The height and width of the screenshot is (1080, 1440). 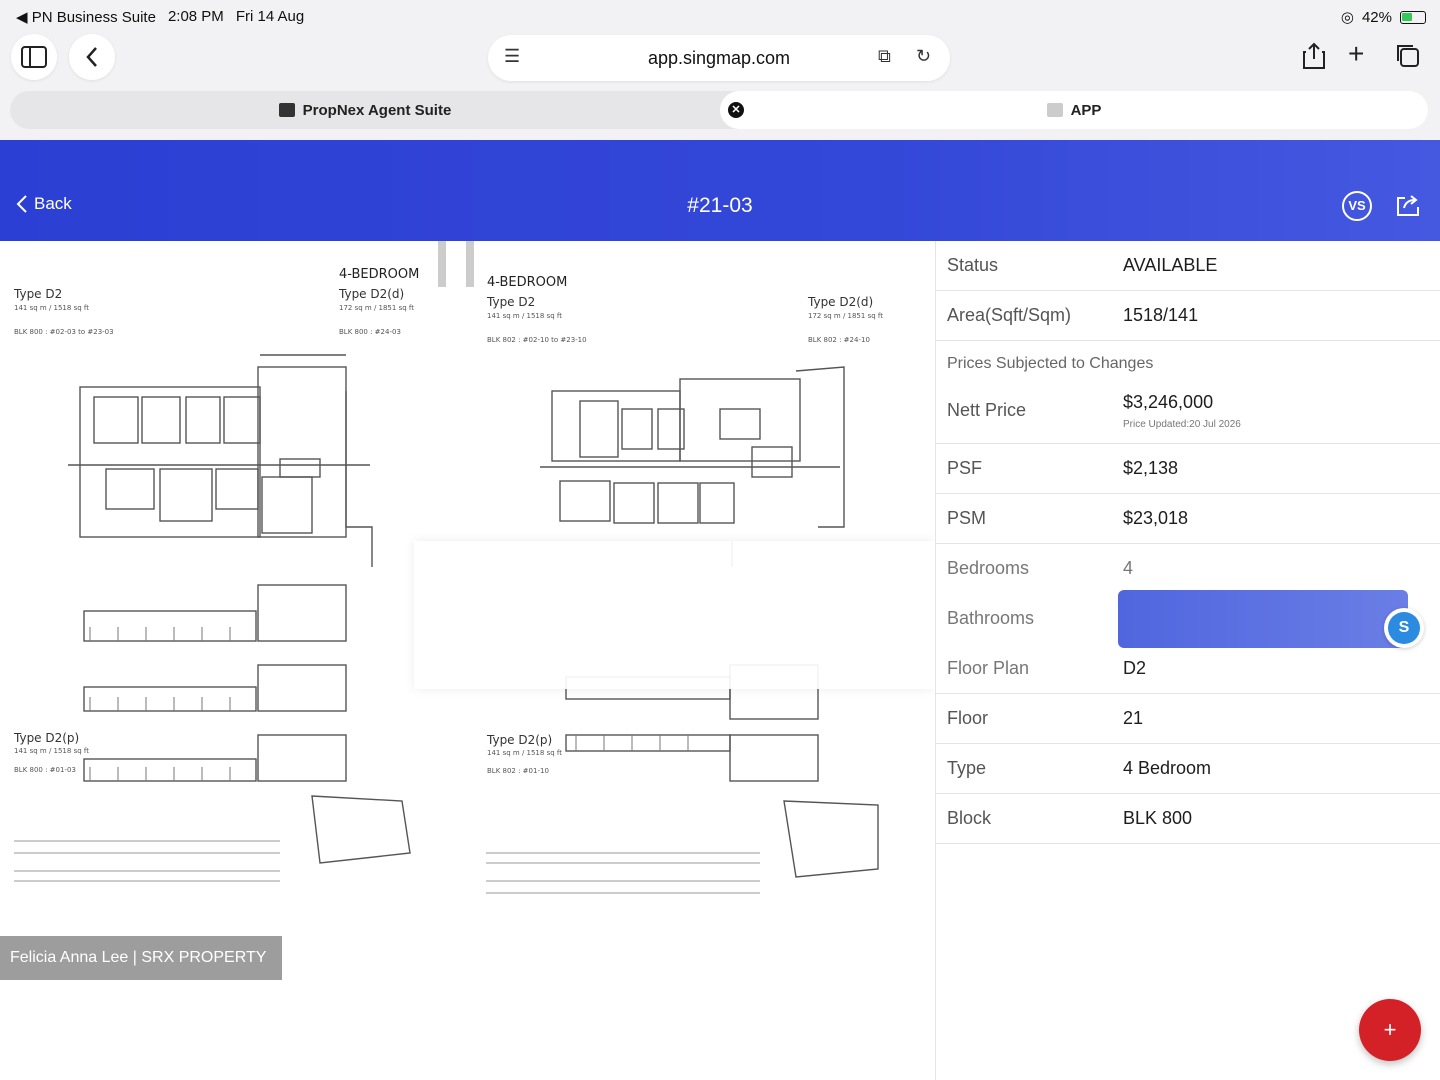 I want to click on detail-row-type: Type 4 Bedroom, so click(x=1188, y=769).